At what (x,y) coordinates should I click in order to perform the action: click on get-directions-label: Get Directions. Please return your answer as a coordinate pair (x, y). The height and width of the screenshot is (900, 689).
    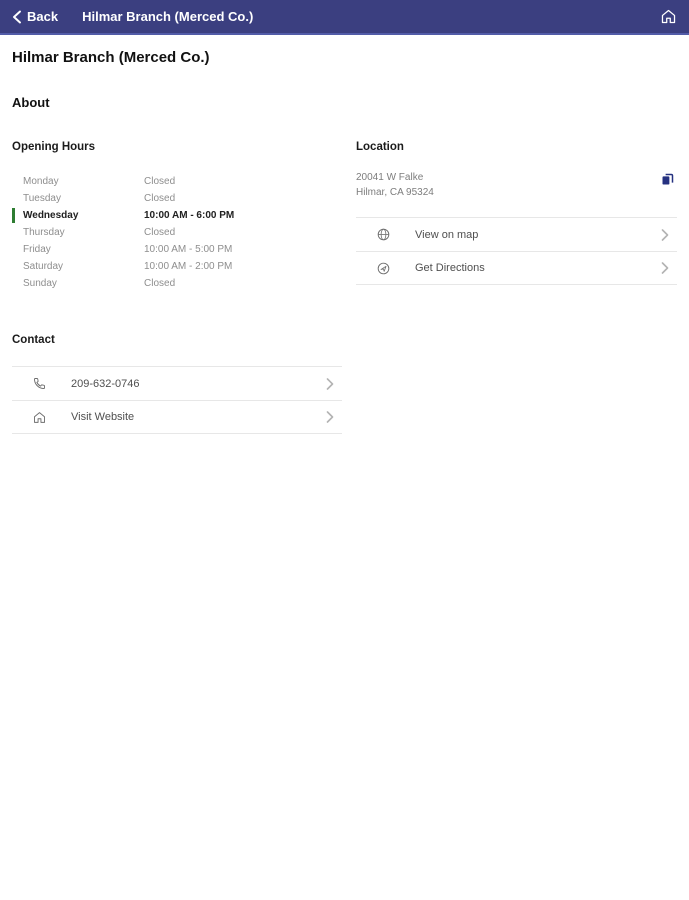
    Looking at the image, I should click on (450, 268).